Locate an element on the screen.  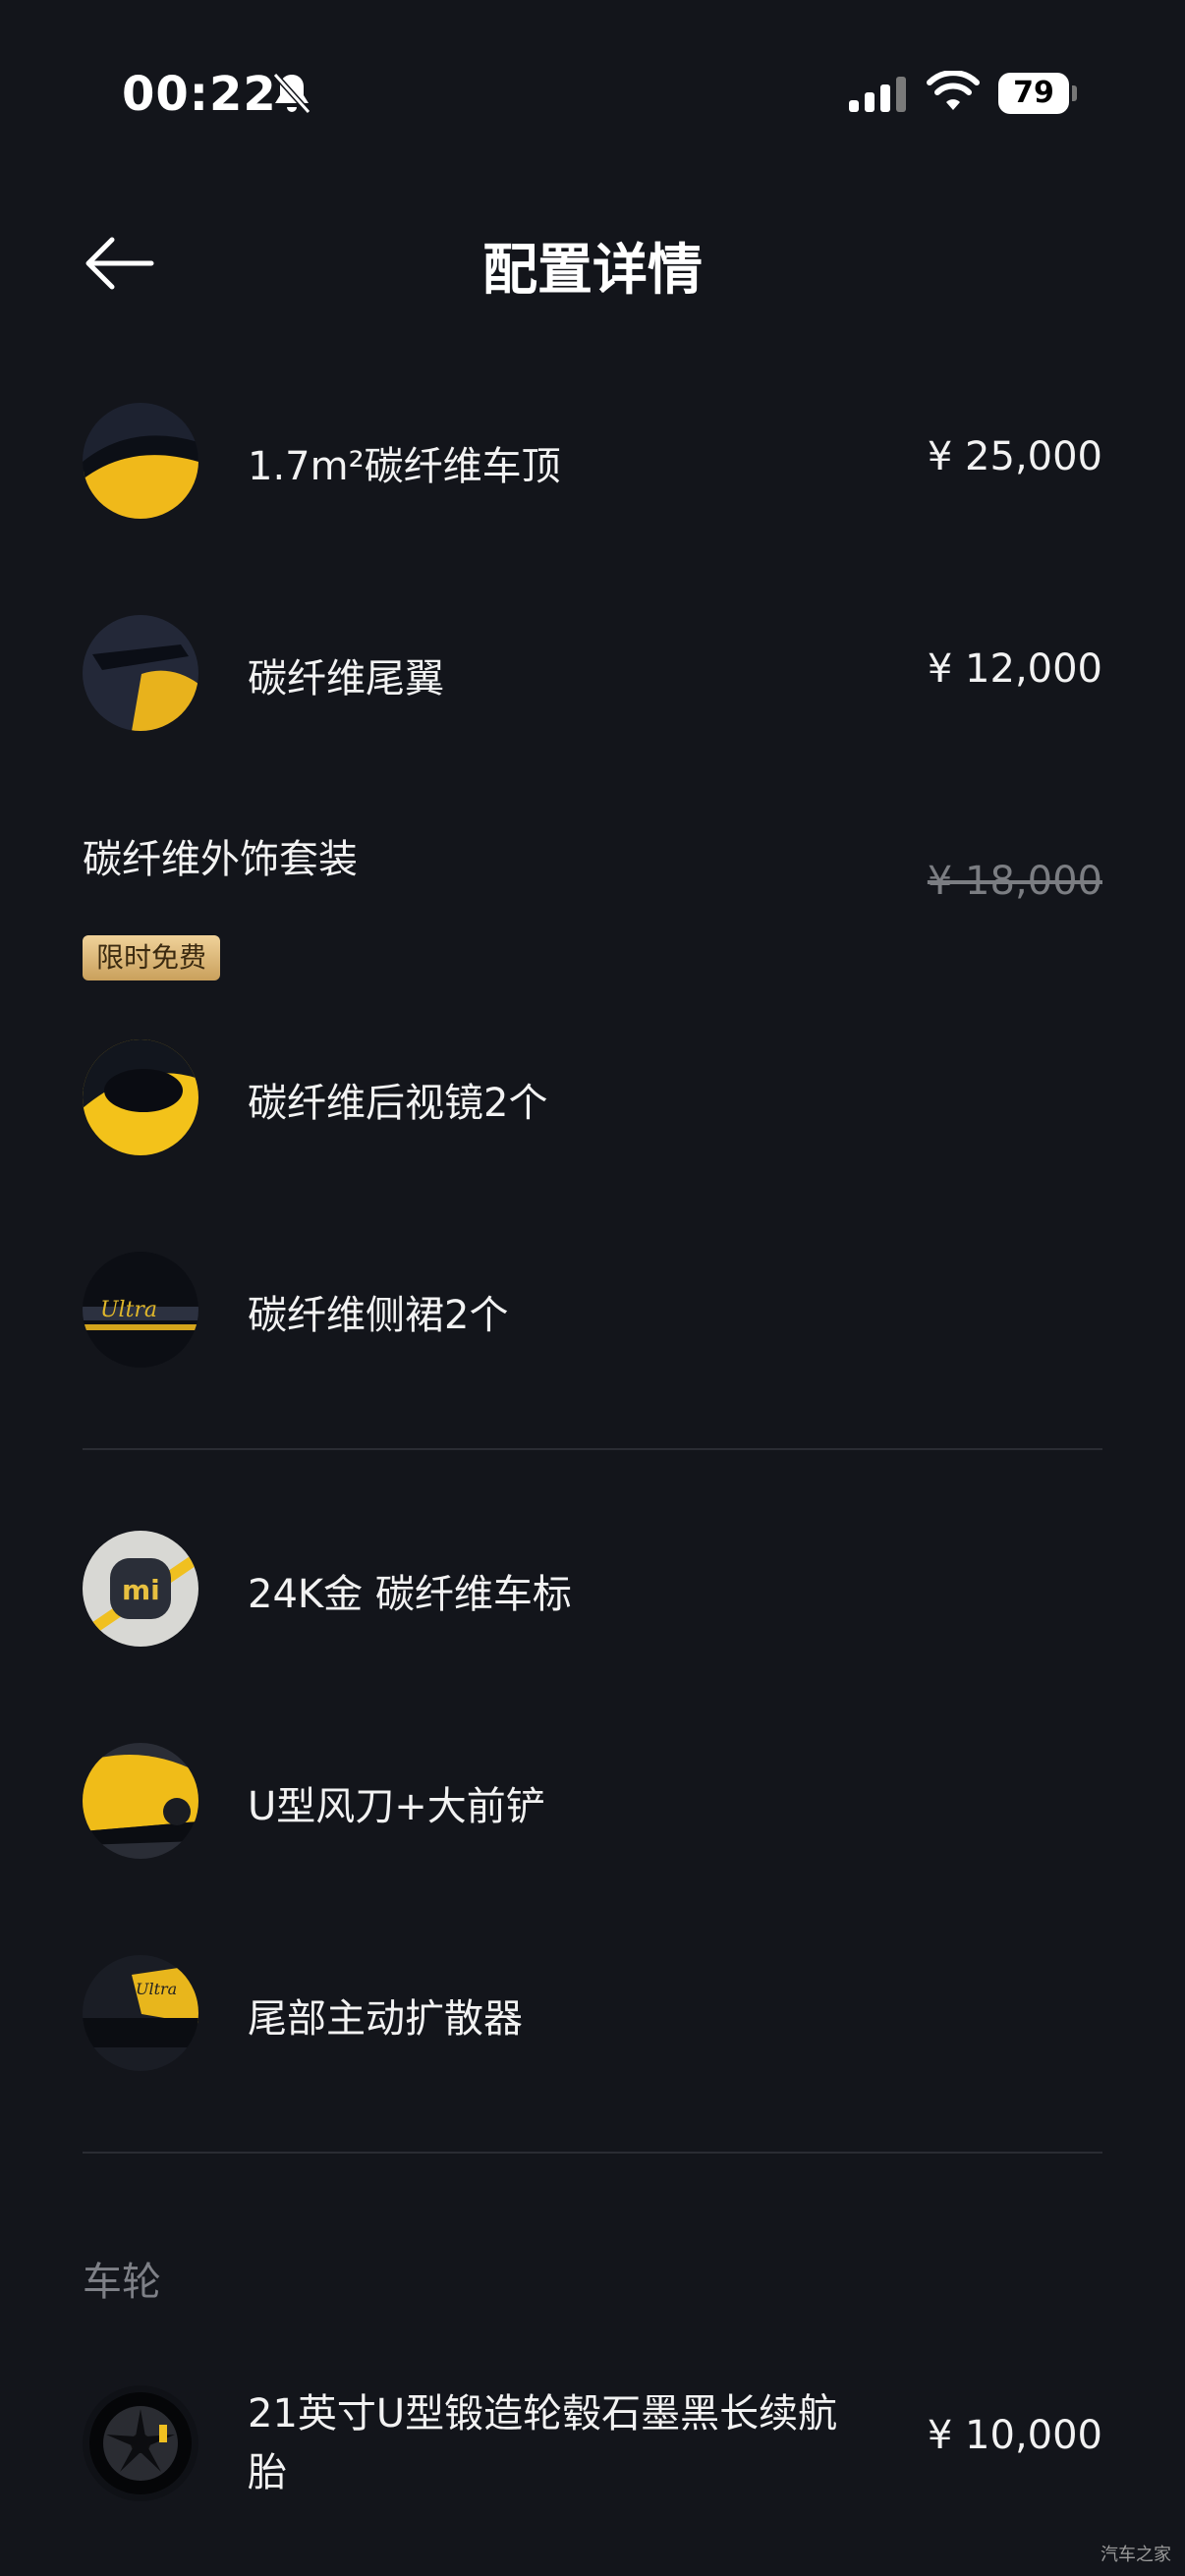
wifi-icon is located at coordinates (954, 90).